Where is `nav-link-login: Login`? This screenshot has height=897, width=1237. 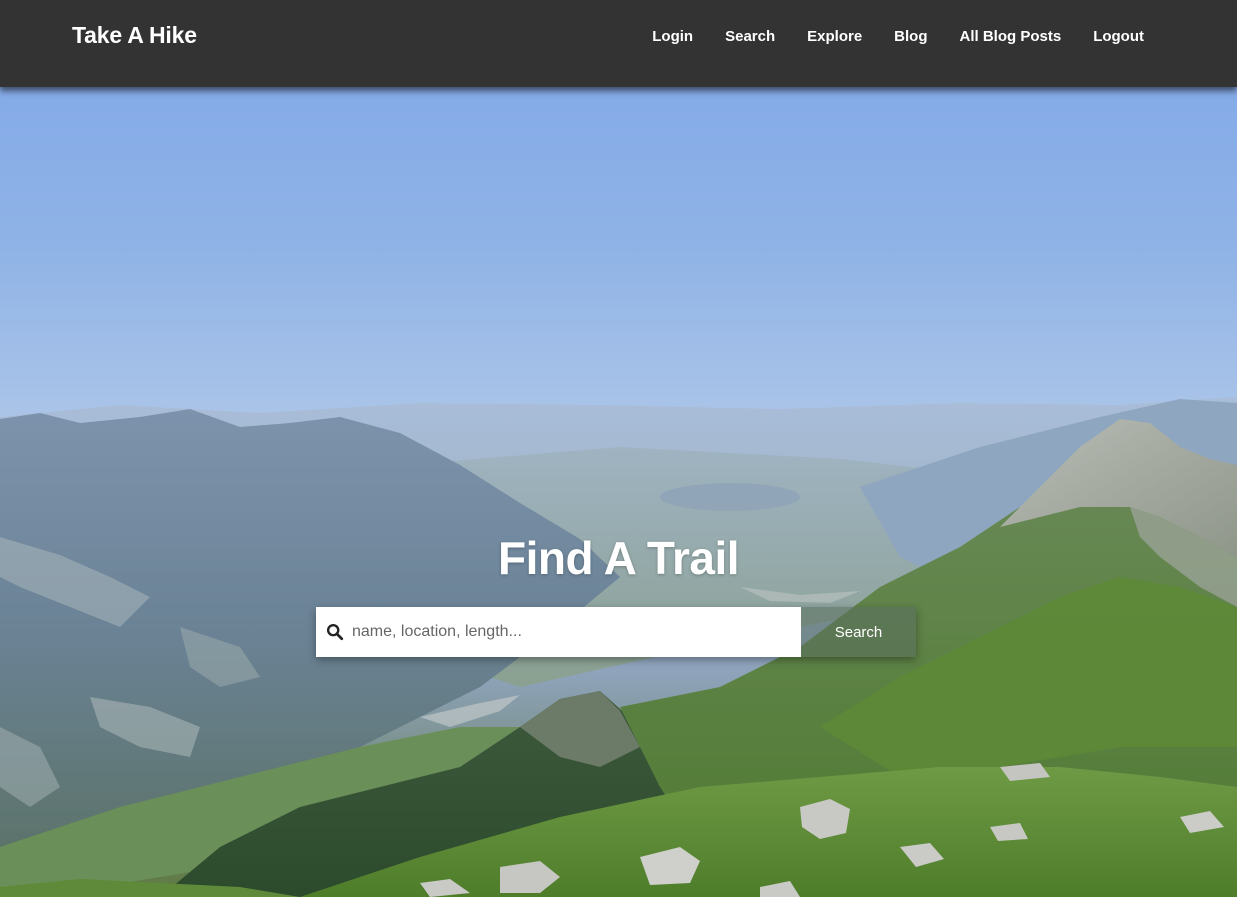
nav-link-login: Login is located at coordinates (672, 36).